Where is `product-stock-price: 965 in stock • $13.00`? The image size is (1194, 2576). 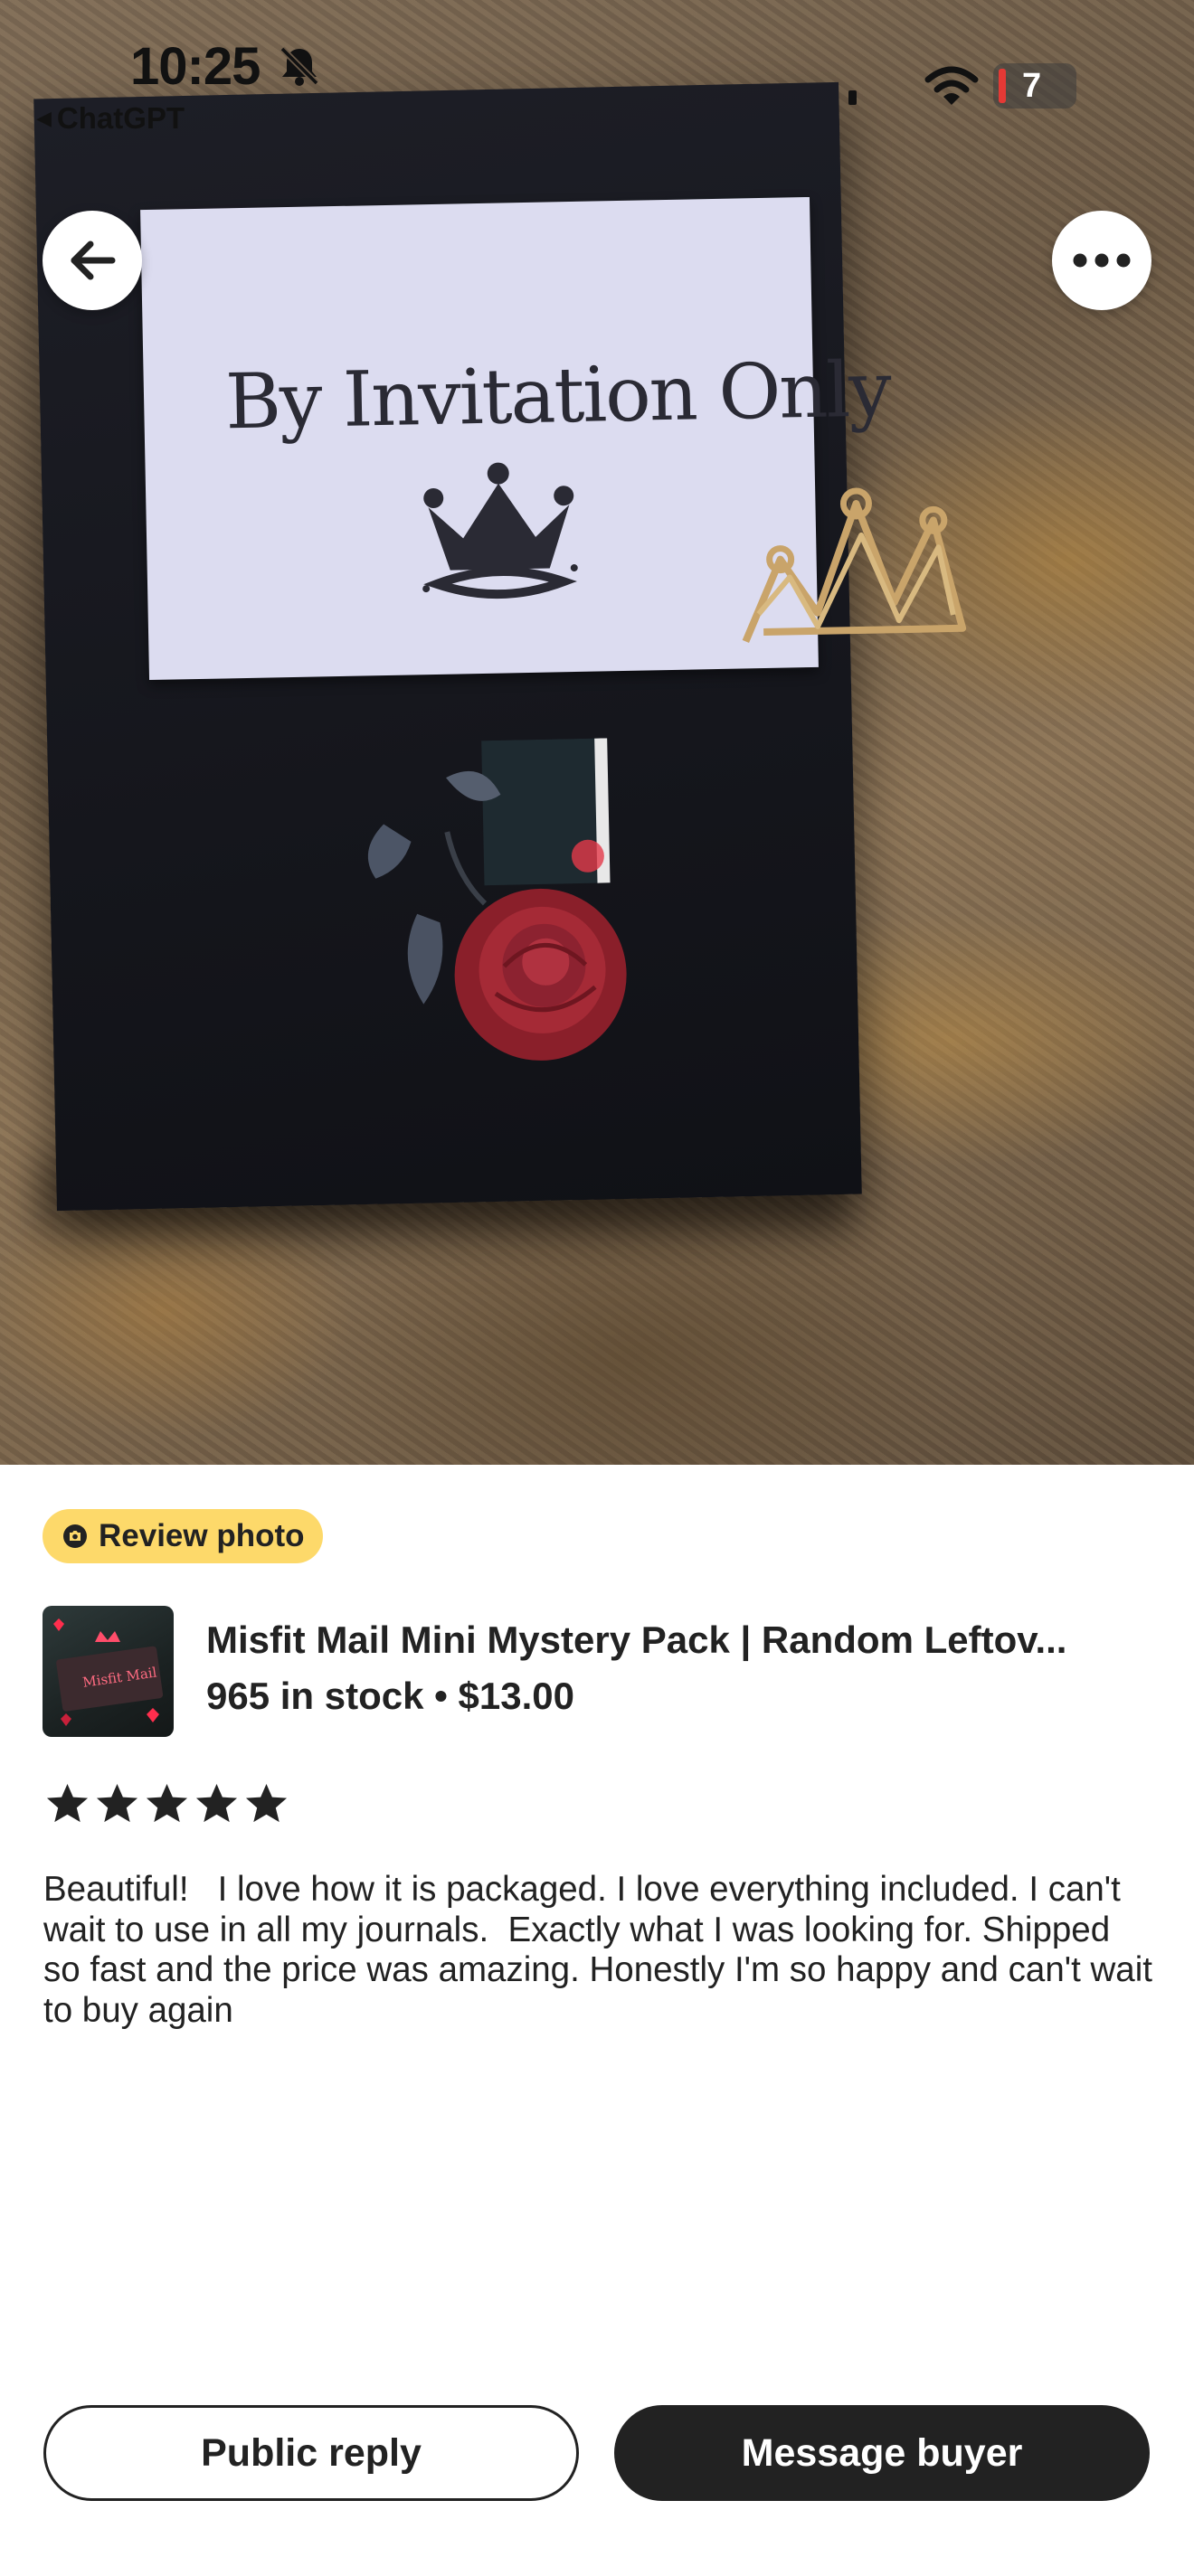
product-stock-price: 965 in stock • $13.00 is located at coordinates (390, 1696).